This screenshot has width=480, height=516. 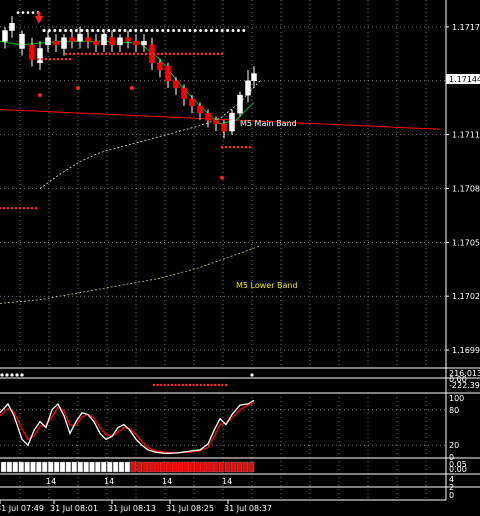 What do you see at coordinates (74, 508) in the screenshot?
I see `x-tick-label: 31 Jul 08:01` at bounding box center [74, 508].